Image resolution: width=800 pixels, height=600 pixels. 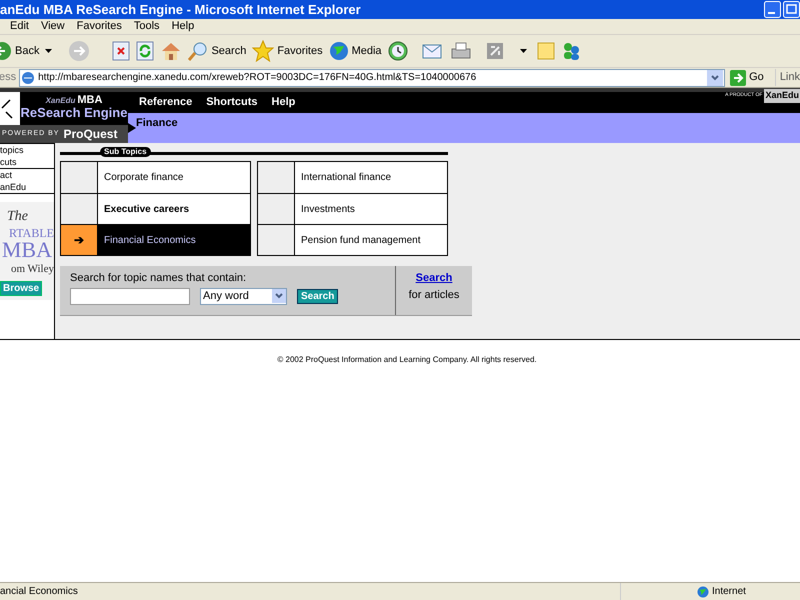 I want to click on ad-text: MBA, so click(x=27, y=250).